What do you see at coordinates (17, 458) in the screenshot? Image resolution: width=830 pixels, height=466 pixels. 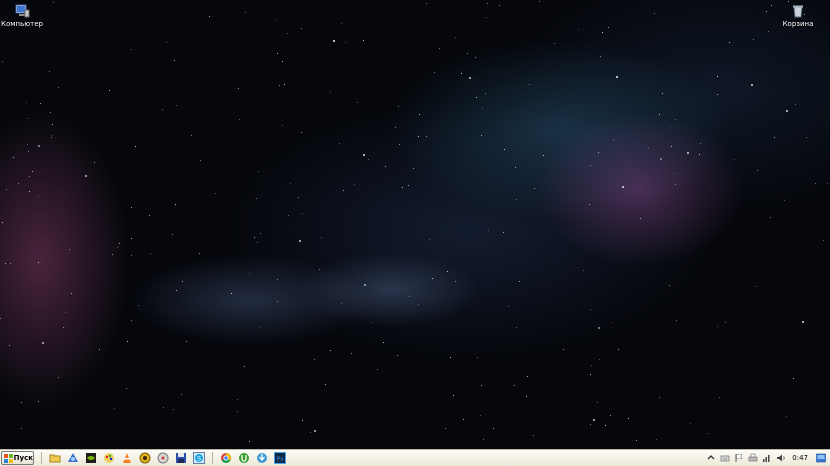 I see `start-button: Пуск` at bounding box center [17, 458].